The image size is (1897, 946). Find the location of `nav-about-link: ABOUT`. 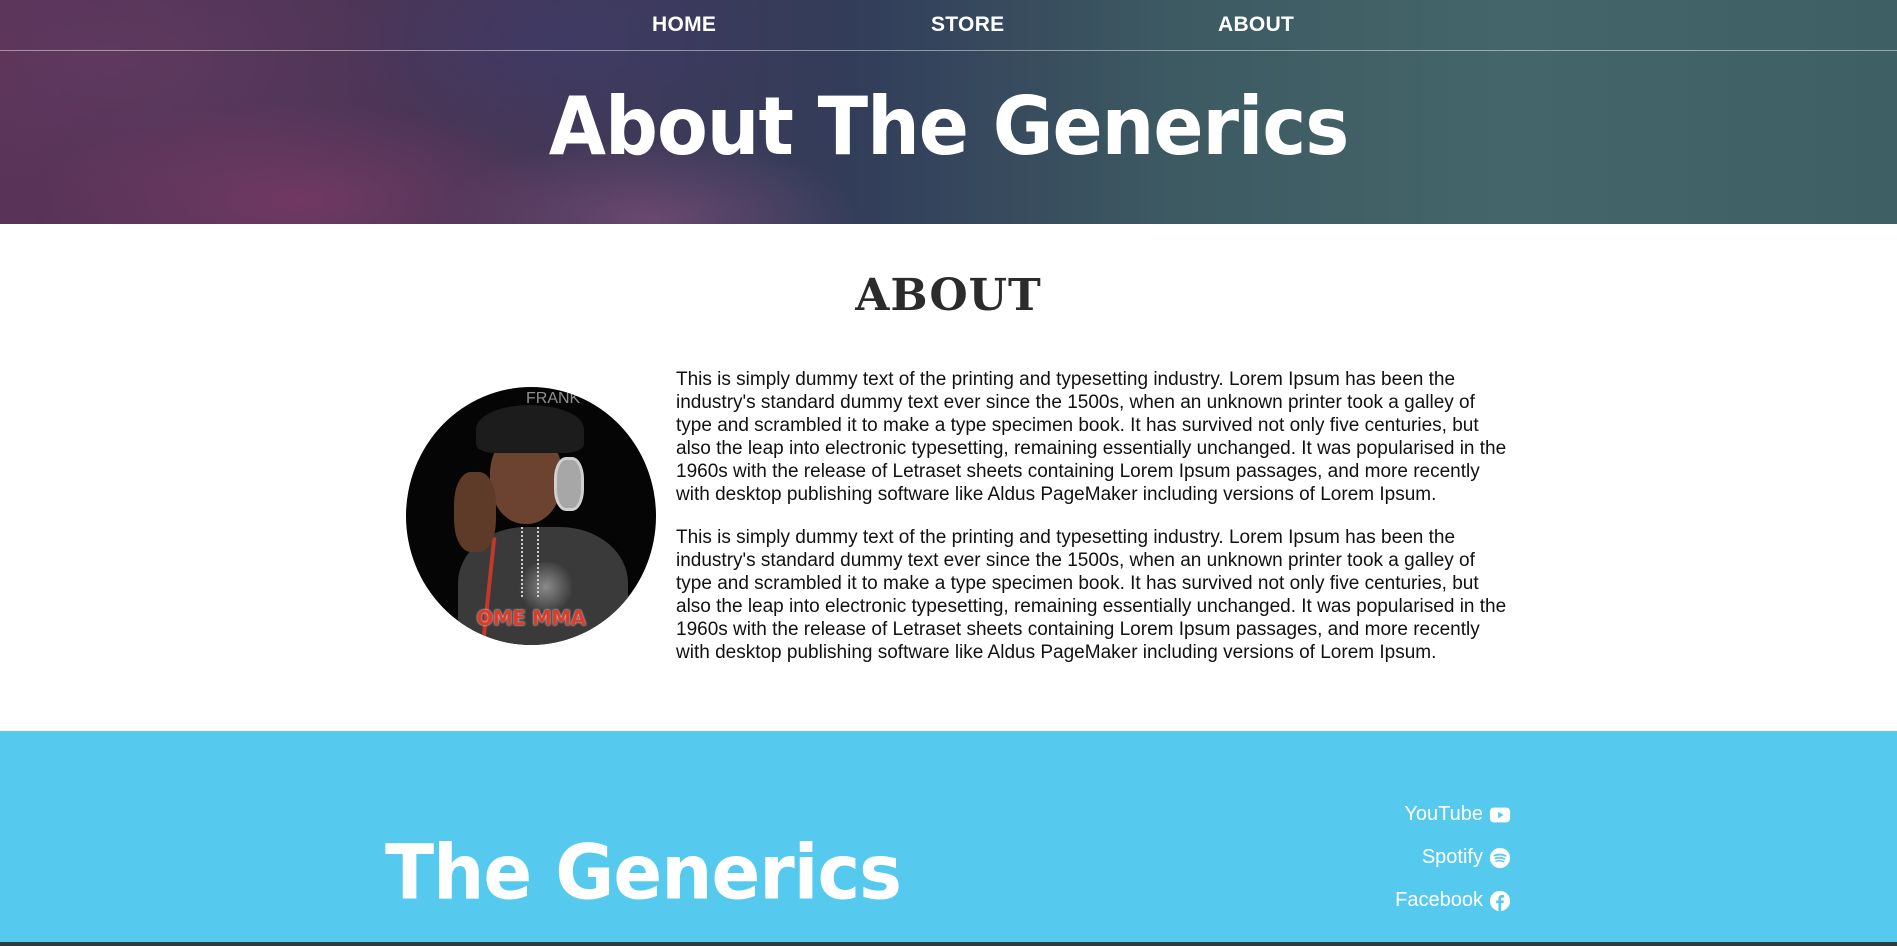

nav-about-link: ABOUT is located at coordinates (1256, 25).